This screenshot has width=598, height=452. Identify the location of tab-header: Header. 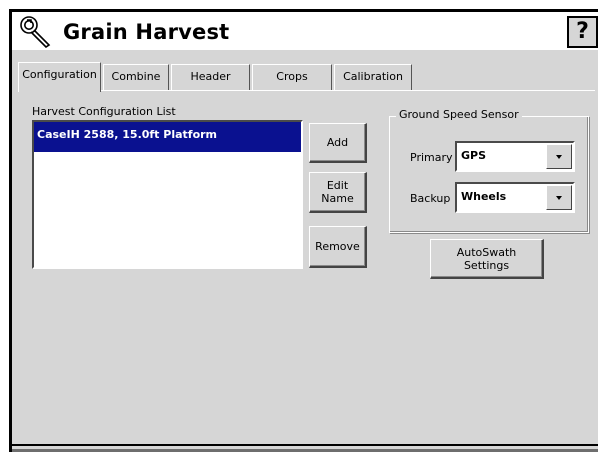
(210, 77).